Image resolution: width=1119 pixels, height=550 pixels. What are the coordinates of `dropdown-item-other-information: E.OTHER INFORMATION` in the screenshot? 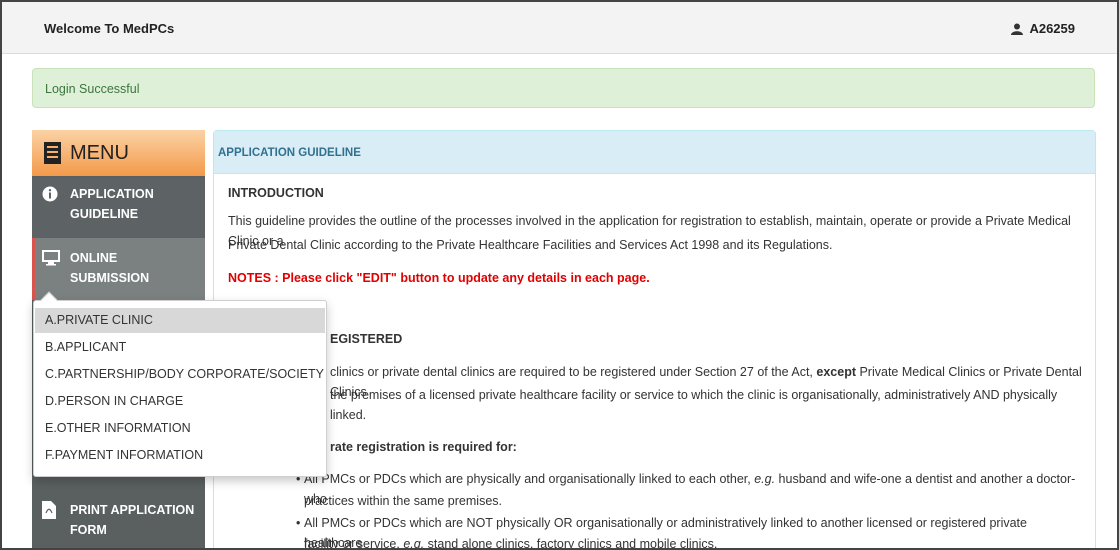 It's located at (180, 428).